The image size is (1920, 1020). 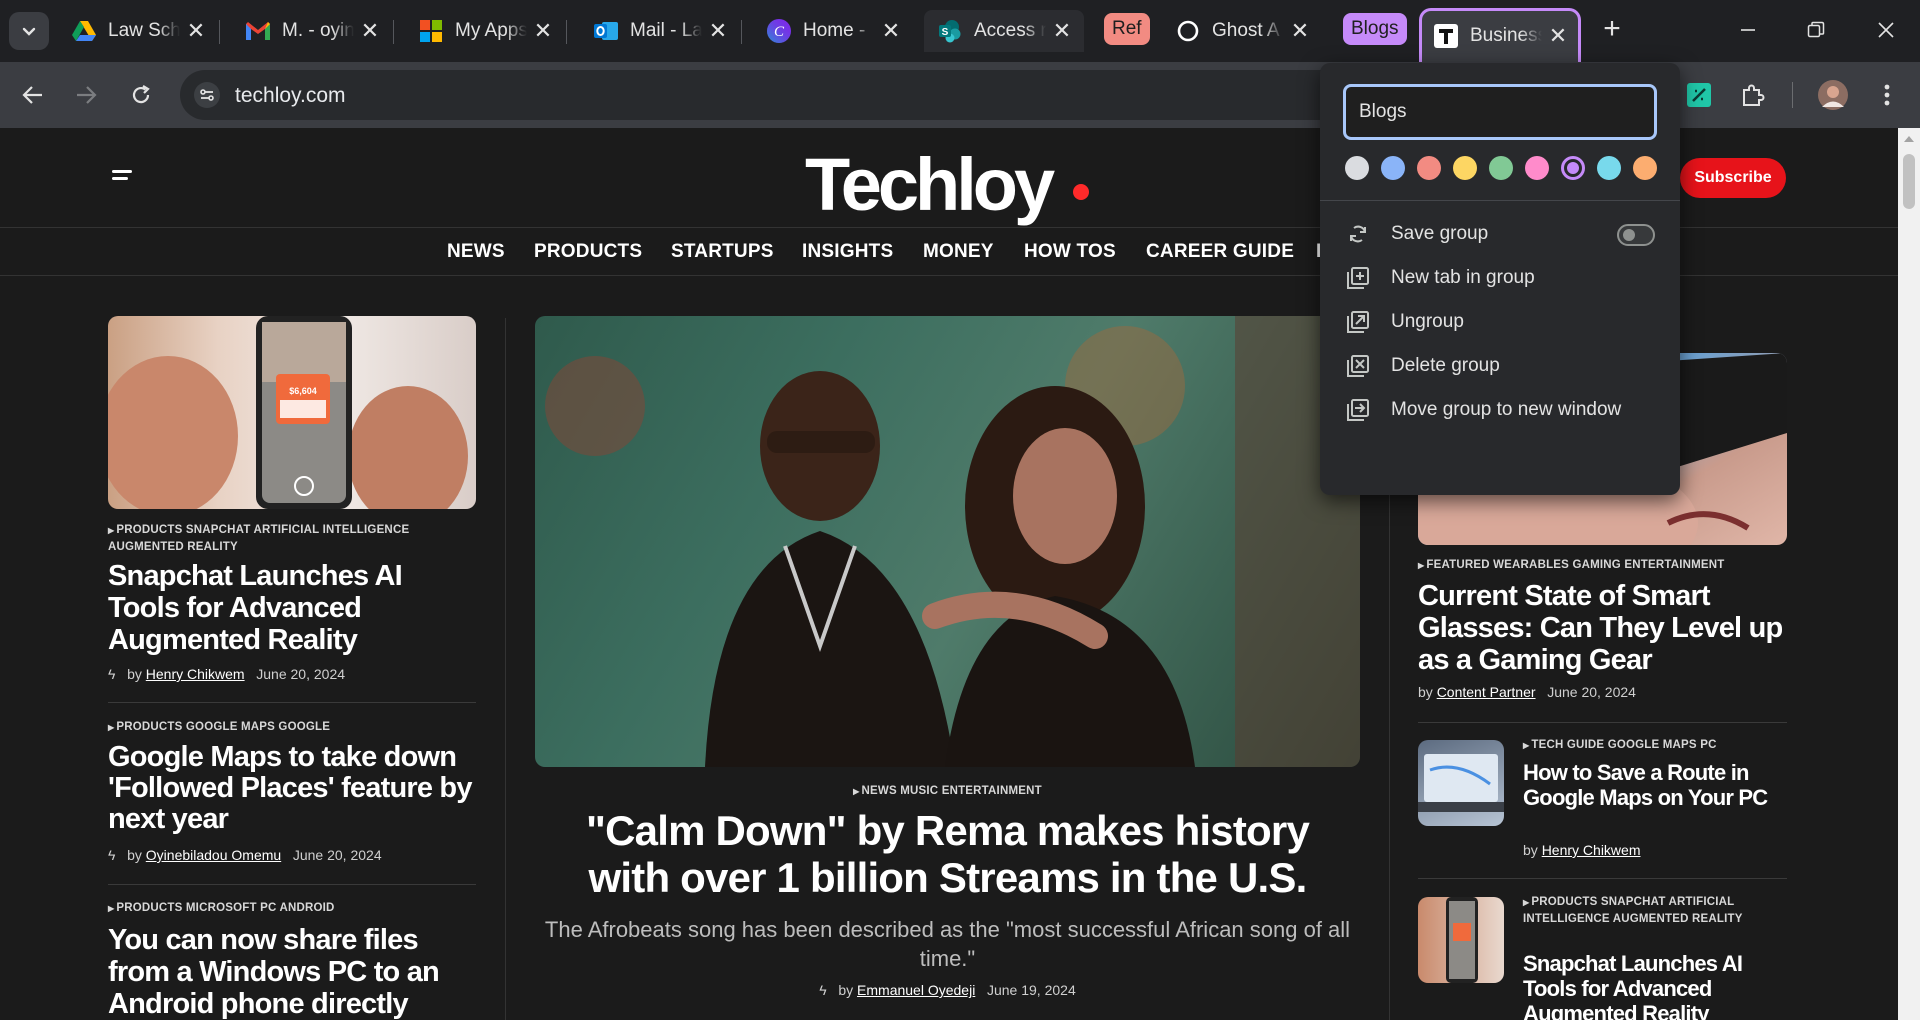 I want to click on close-icon, so click(x=1886, y=30).